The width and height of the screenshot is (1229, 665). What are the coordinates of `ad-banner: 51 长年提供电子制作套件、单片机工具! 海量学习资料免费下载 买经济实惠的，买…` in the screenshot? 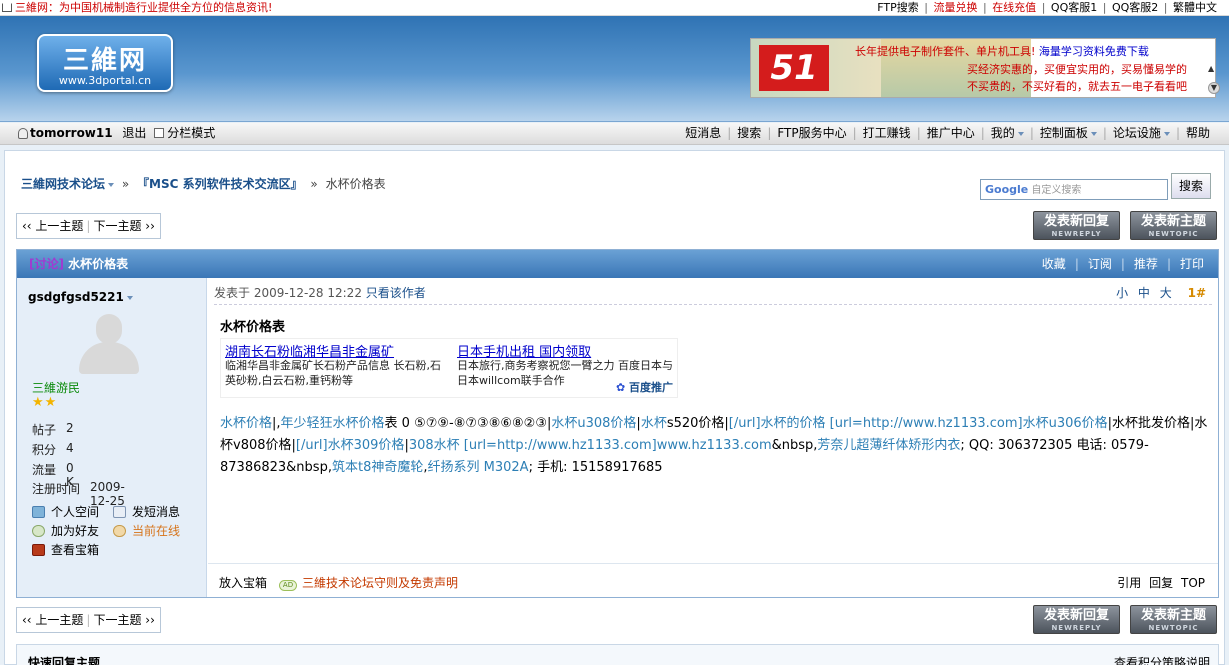 It's located at (983, 68).